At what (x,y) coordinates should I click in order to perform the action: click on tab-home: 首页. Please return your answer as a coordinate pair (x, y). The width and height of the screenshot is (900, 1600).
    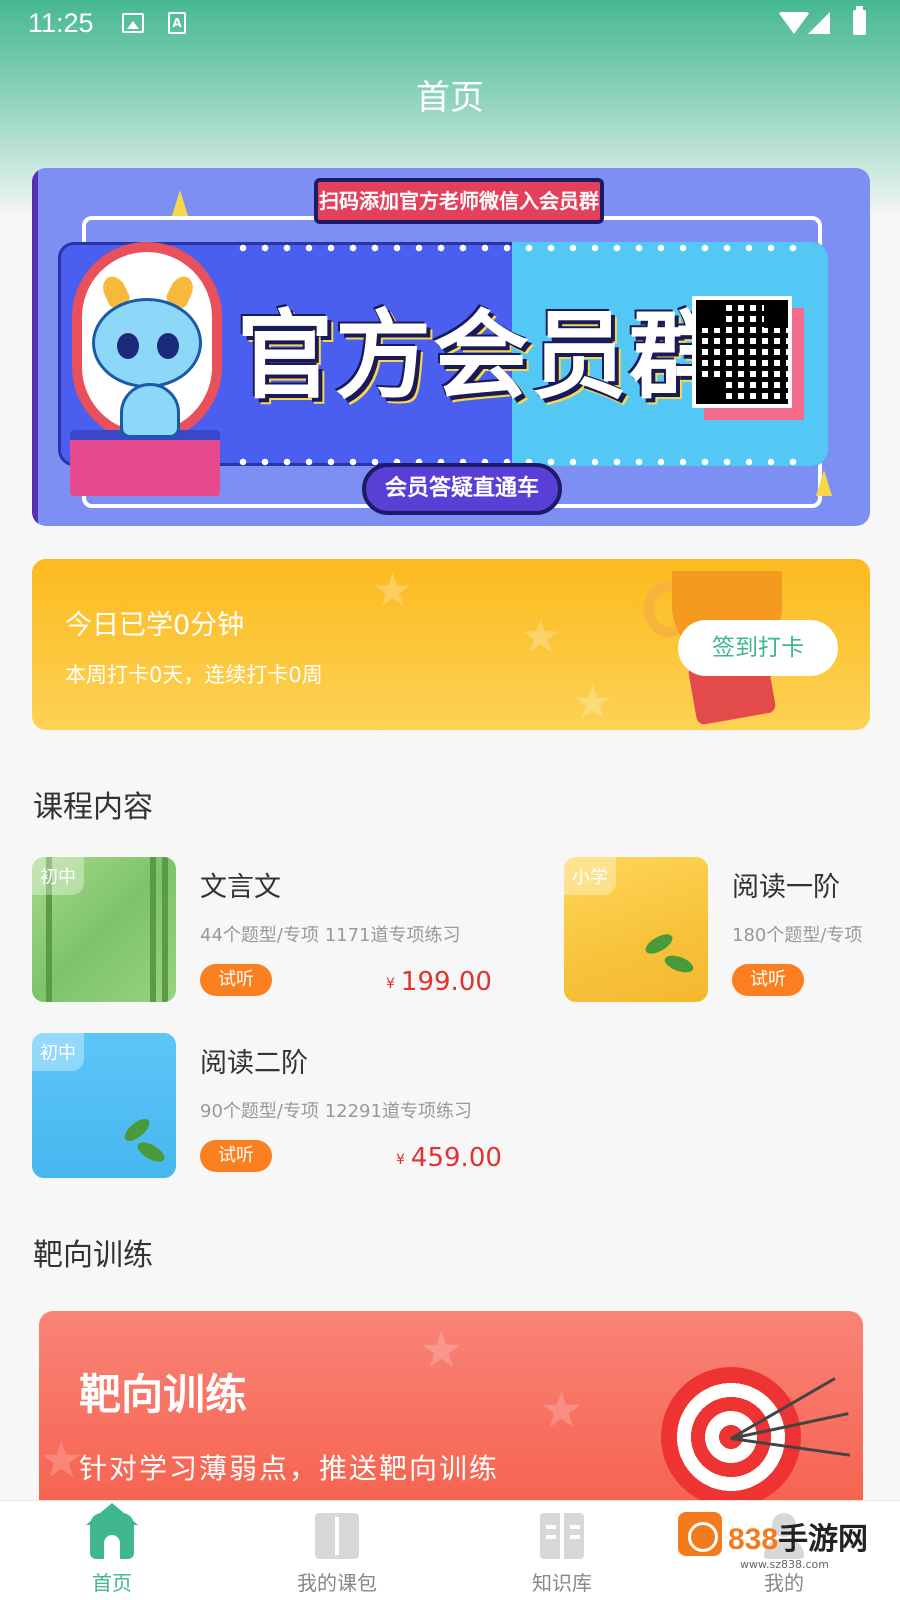
    Looking at the image, I should click on (112, 1550).